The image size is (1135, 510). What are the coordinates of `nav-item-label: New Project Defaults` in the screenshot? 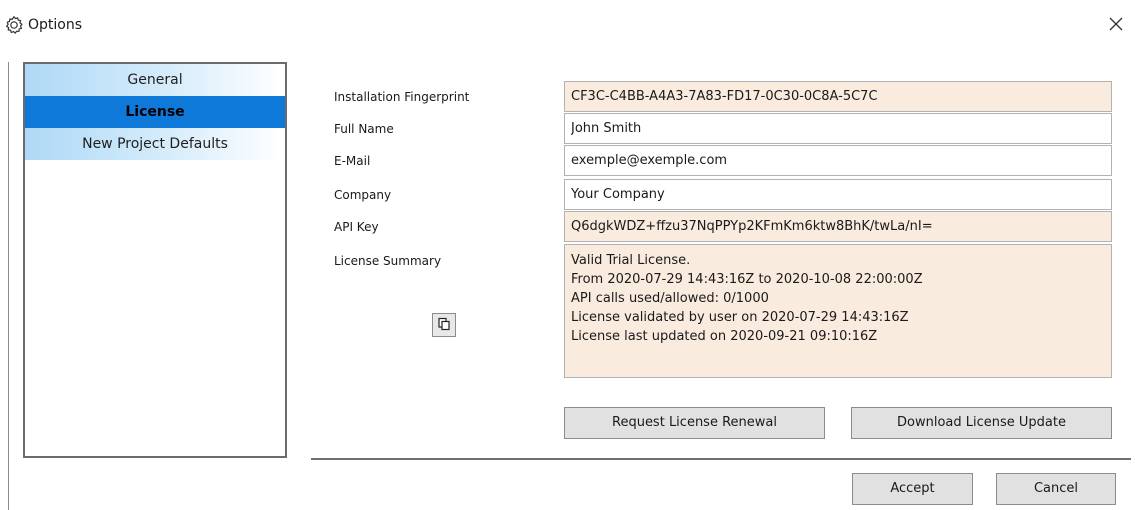 It's located at (155, 144).